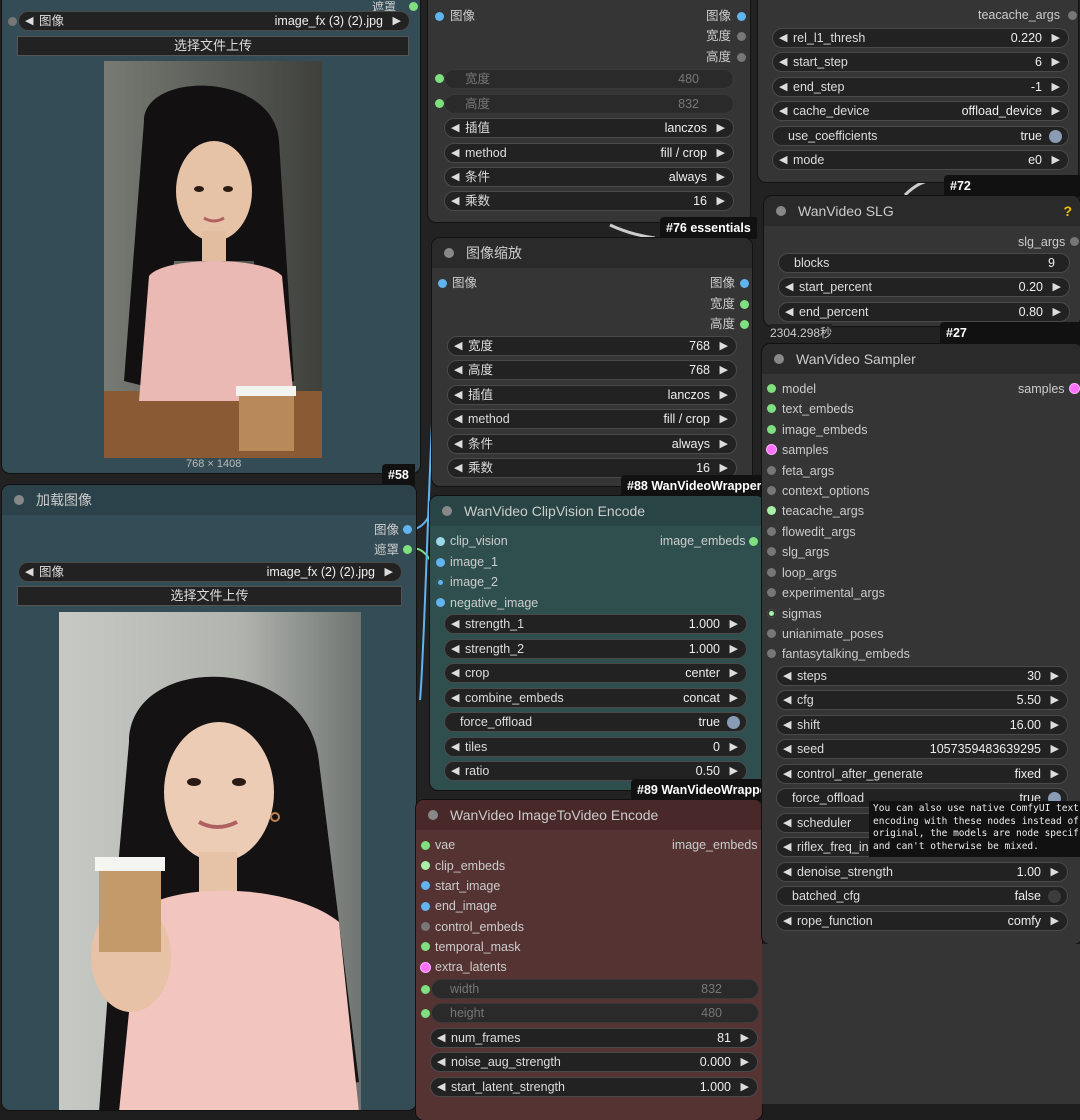 This screenshot has width=1080, height=1120. I want to click on ratio-widget: ◀ ratio 0.50 ▶, so click(595, 771).